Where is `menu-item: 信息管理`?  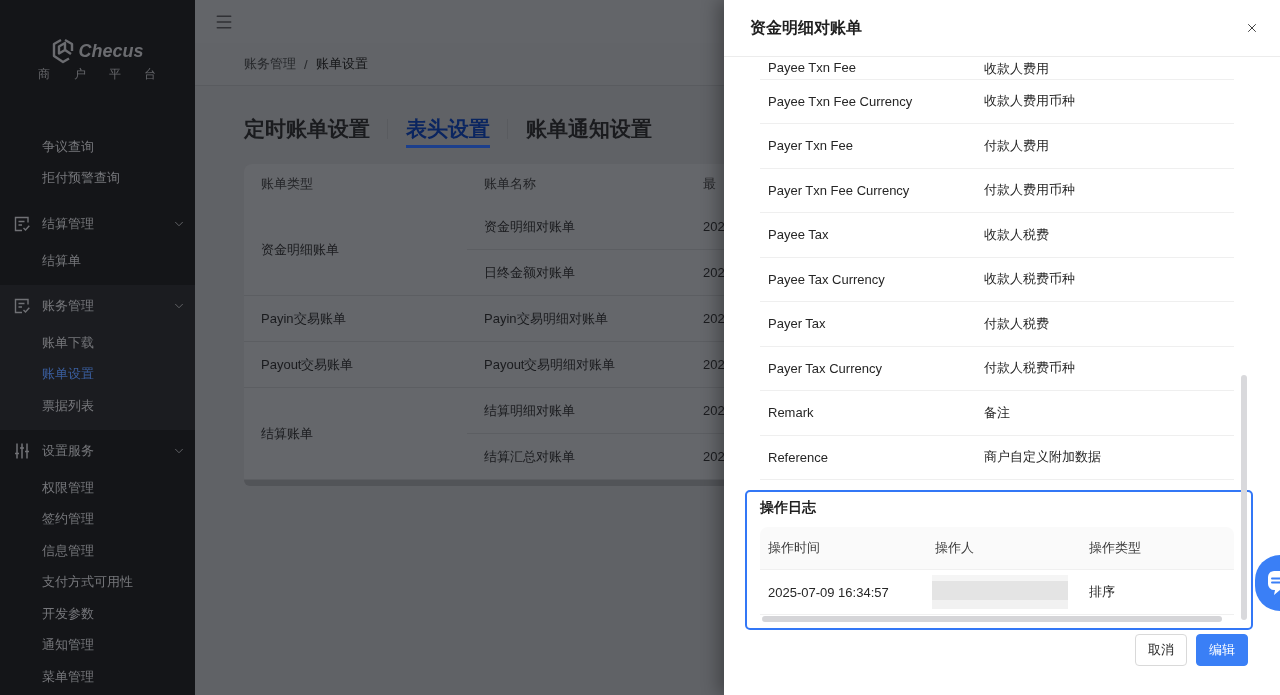 menu-item: 信息管理 is located at coordinates (97, 551).